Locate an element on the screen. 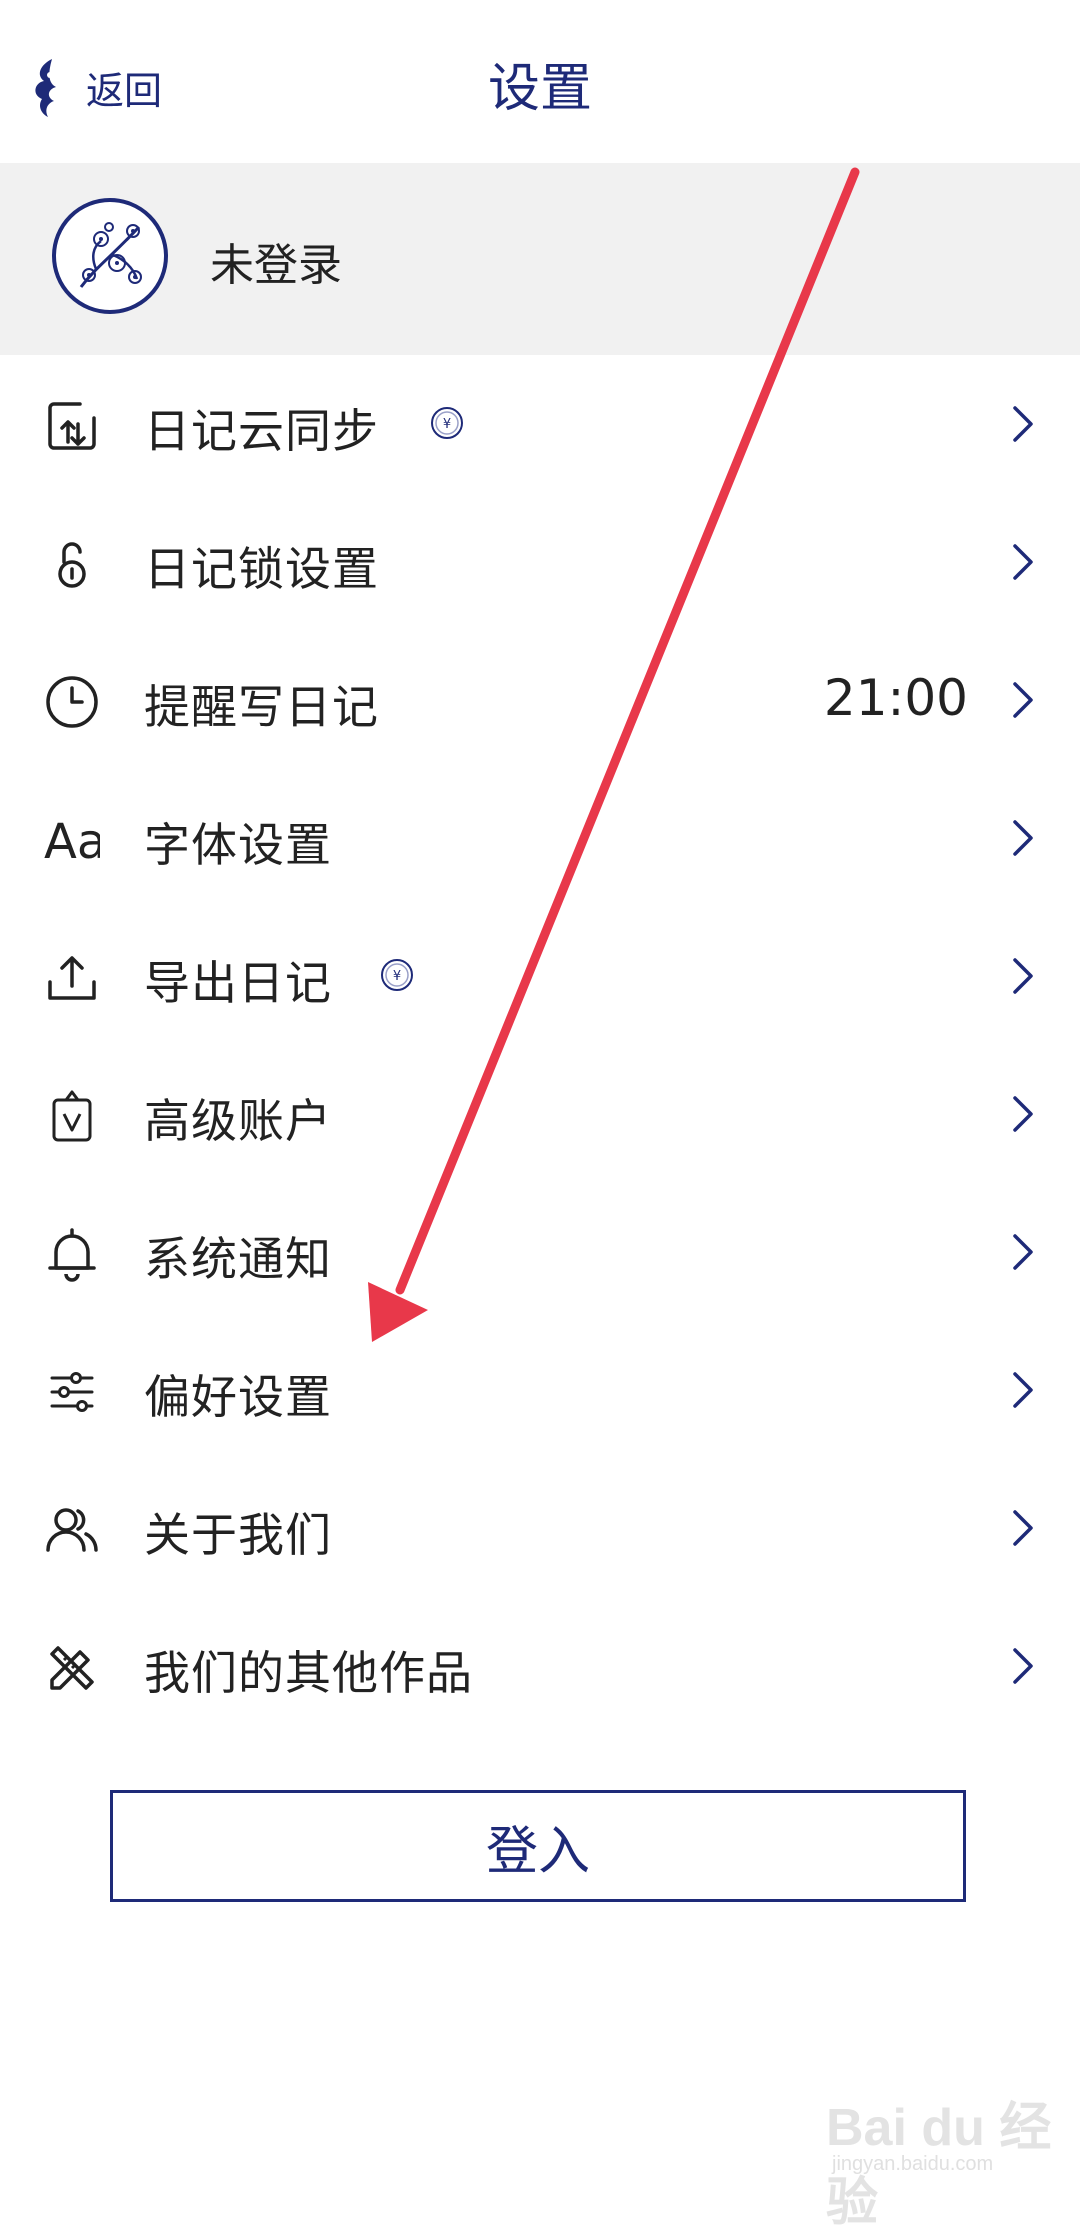  lock-icon is located at coordinates (72, 565).